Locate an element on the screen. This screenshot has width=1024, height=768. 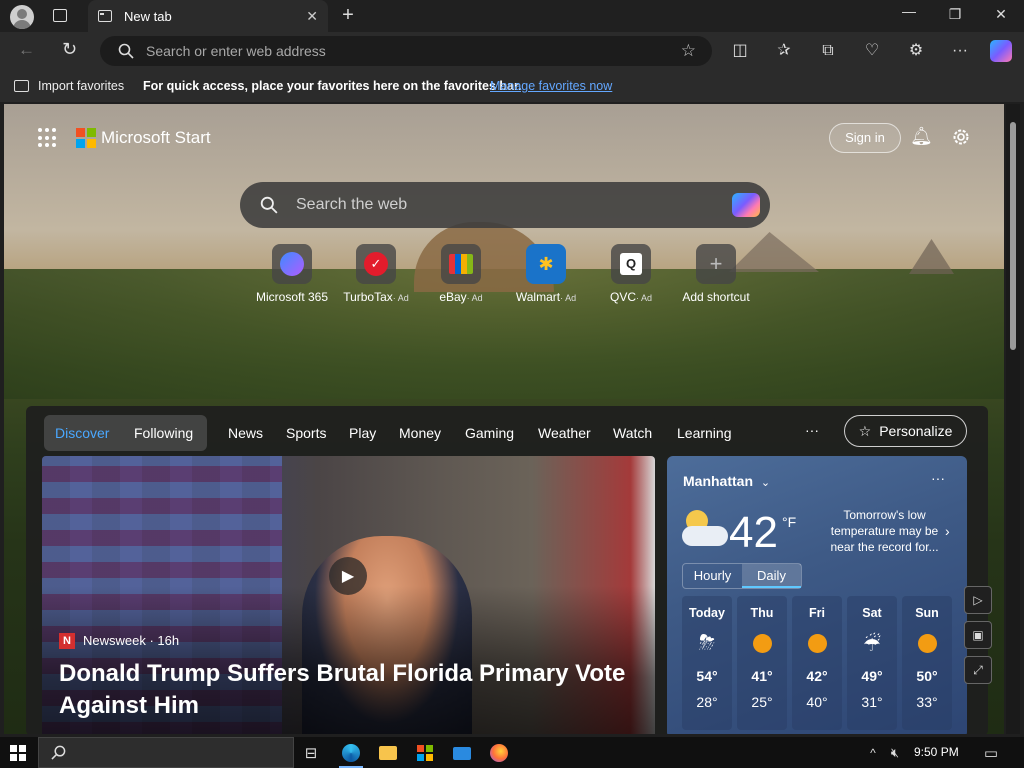
favorite-star-icon: ☆ is located at coordinates (688, 51).